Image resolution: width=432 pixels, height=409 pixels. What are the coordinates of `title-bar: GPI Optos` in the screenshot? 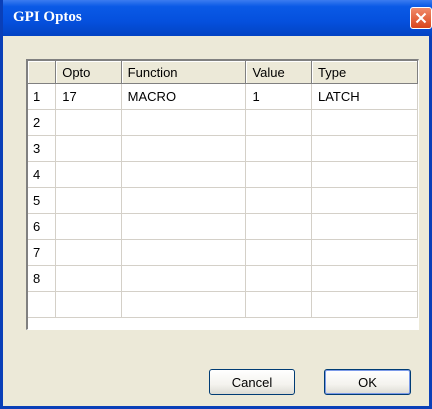 It's located at (217, 18).